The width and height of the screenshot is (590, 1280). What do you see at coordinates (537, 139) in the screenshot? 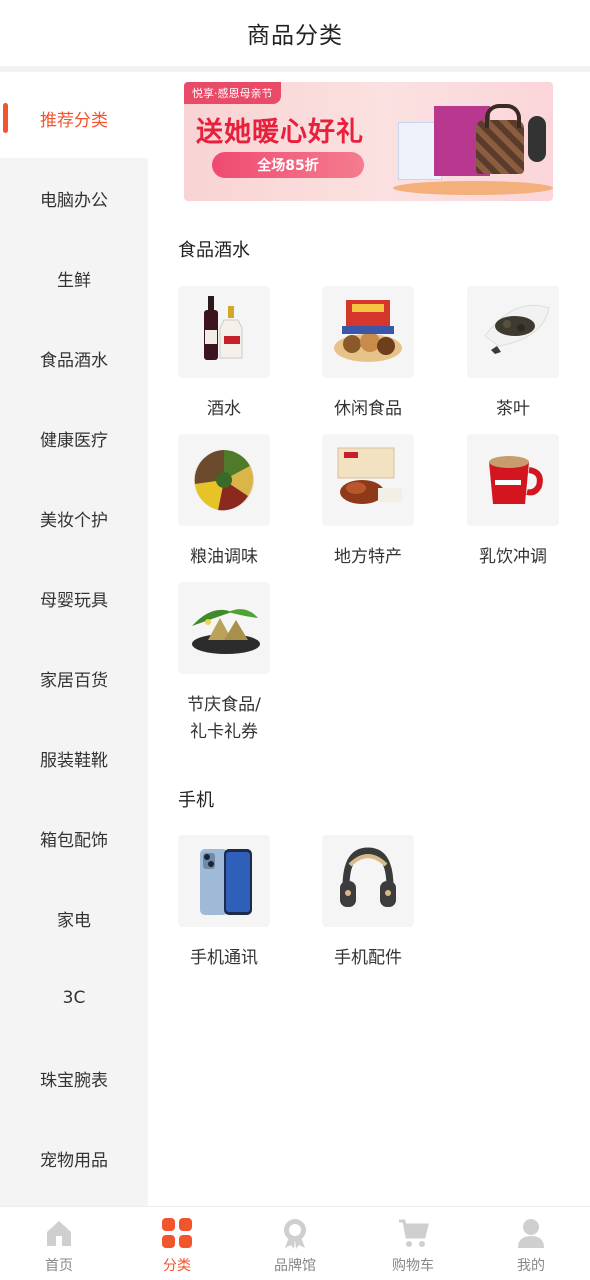
I see `hair-dryer-icon` at bounding box center [537, 139].